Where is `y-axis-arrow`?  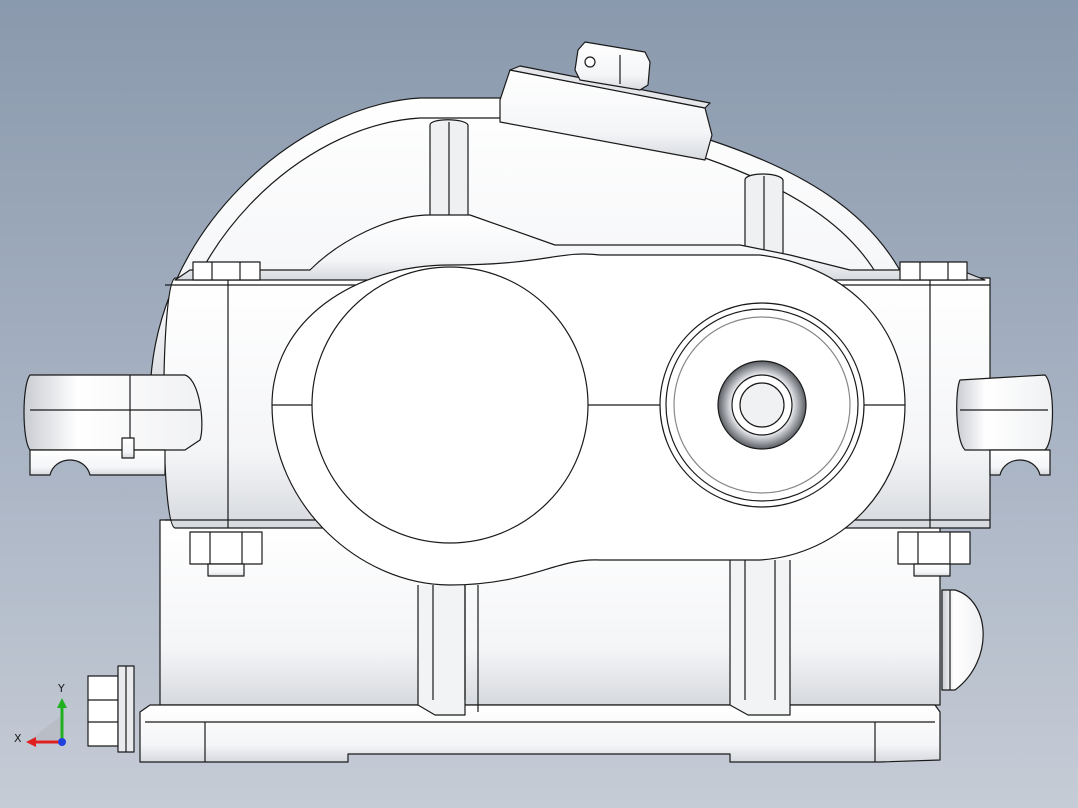 y-axis-arrow is located at coordinates (62, 703).